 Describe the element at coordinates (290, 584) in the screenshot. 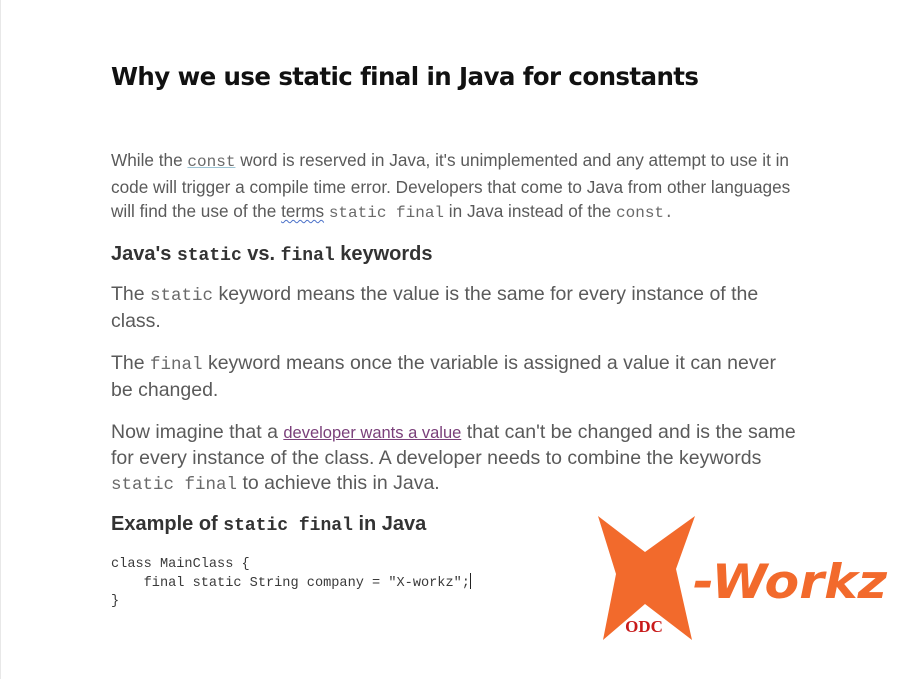

I see `code-line-text: final static String company = "X-workz";` at that location.